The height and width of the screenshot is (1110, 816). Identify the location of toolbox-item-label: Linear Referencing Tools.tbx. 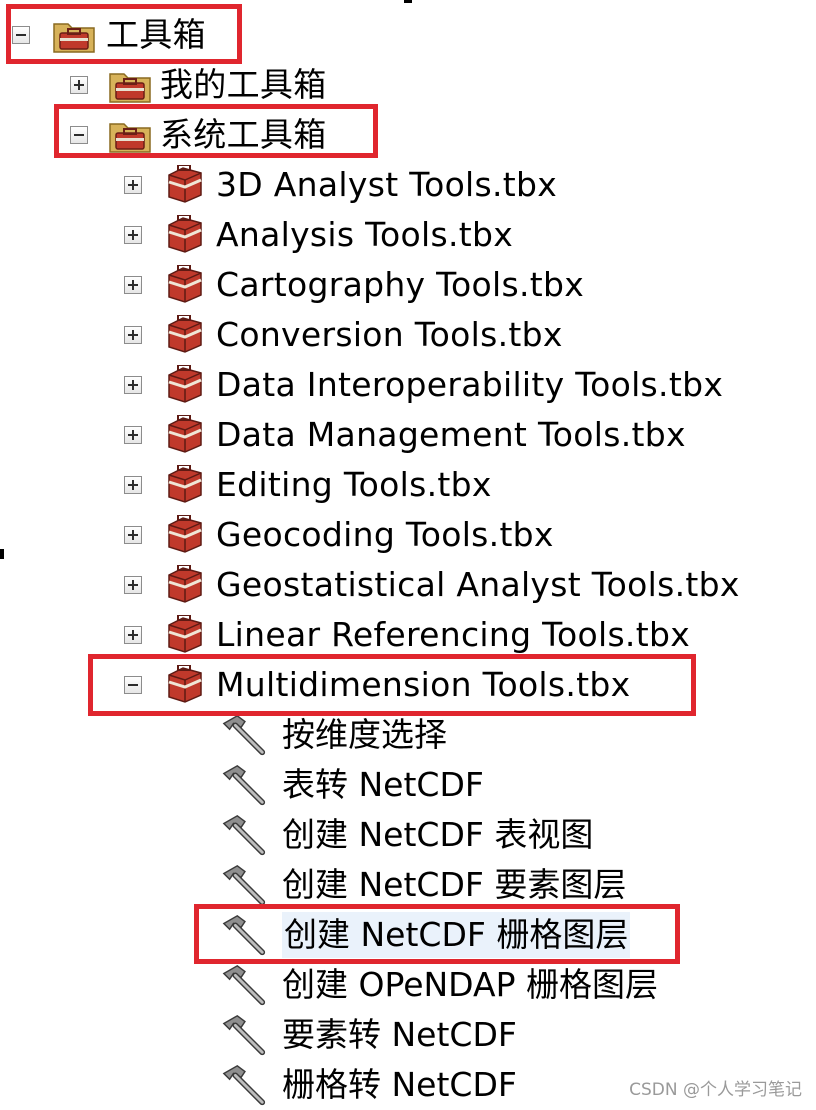
(453, 634).